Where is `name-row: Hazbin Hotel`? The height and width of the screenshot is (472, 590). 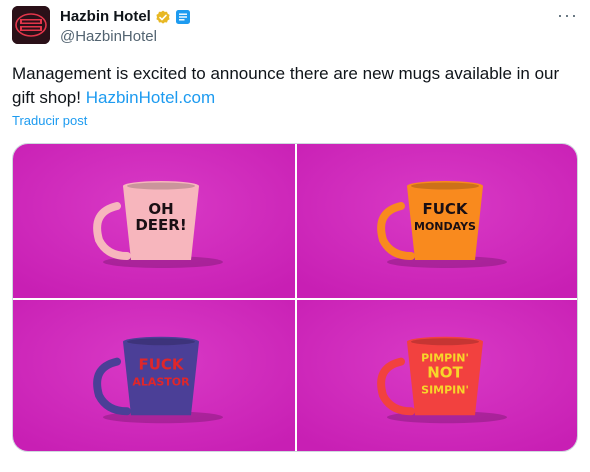
name-row: Hazbin Hotel is located at coordinates (125, 16).